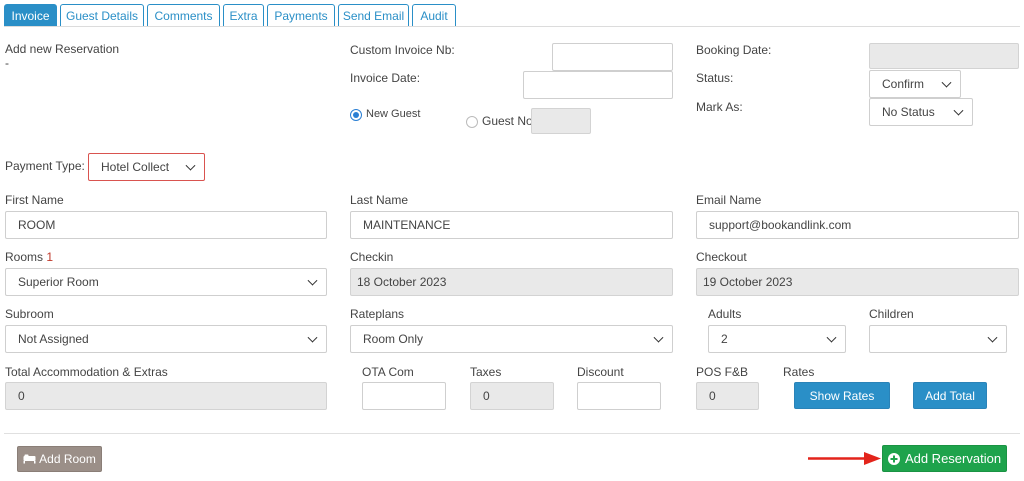 Image resolution: width=1024 pixels, height=481 pixels. I want to click on status-label: Status:, so click(715, 78).